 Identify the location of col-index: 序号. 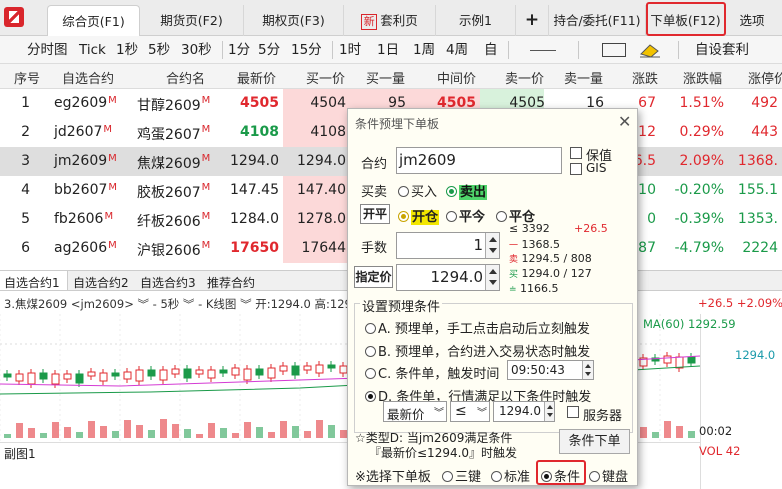
(27, 77).